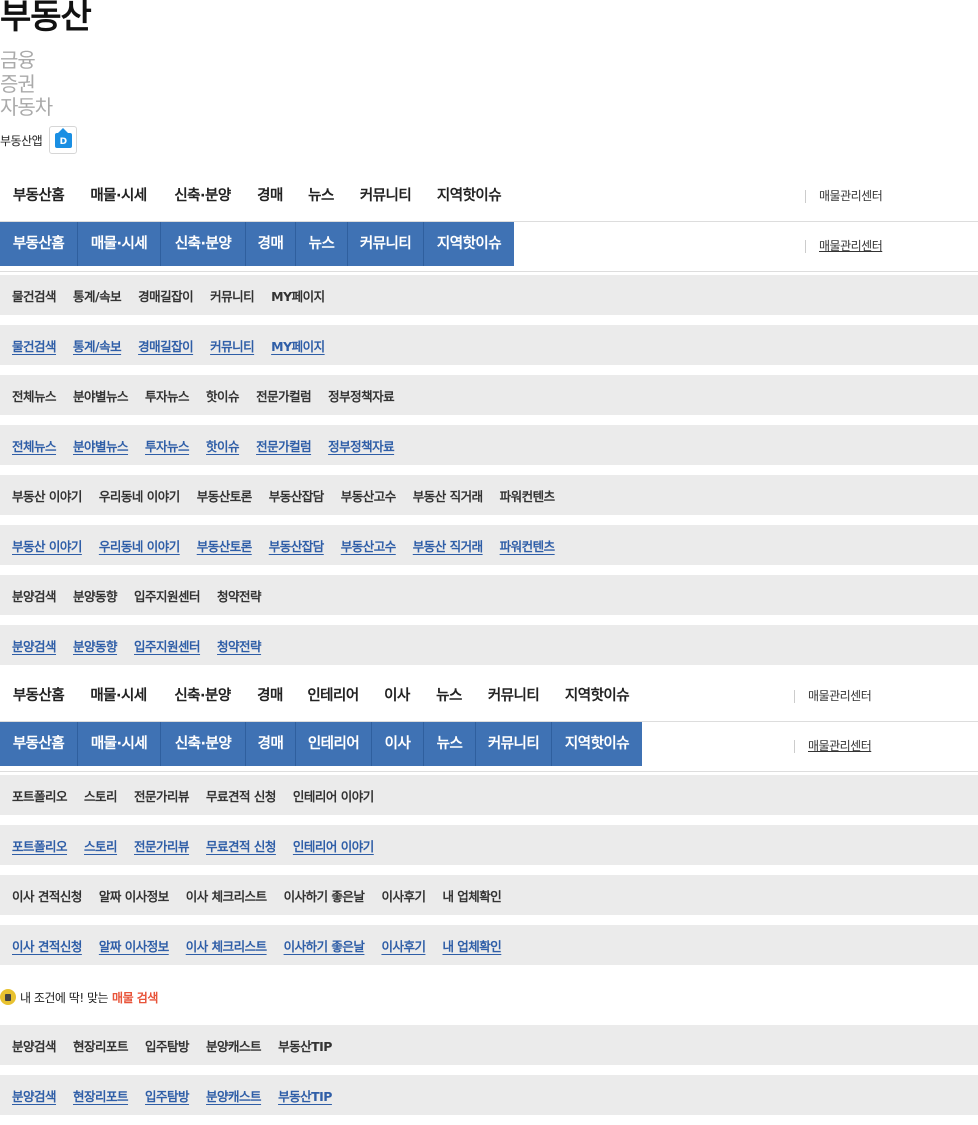  I want to click on category-stock: 증권, so click(26, 84).